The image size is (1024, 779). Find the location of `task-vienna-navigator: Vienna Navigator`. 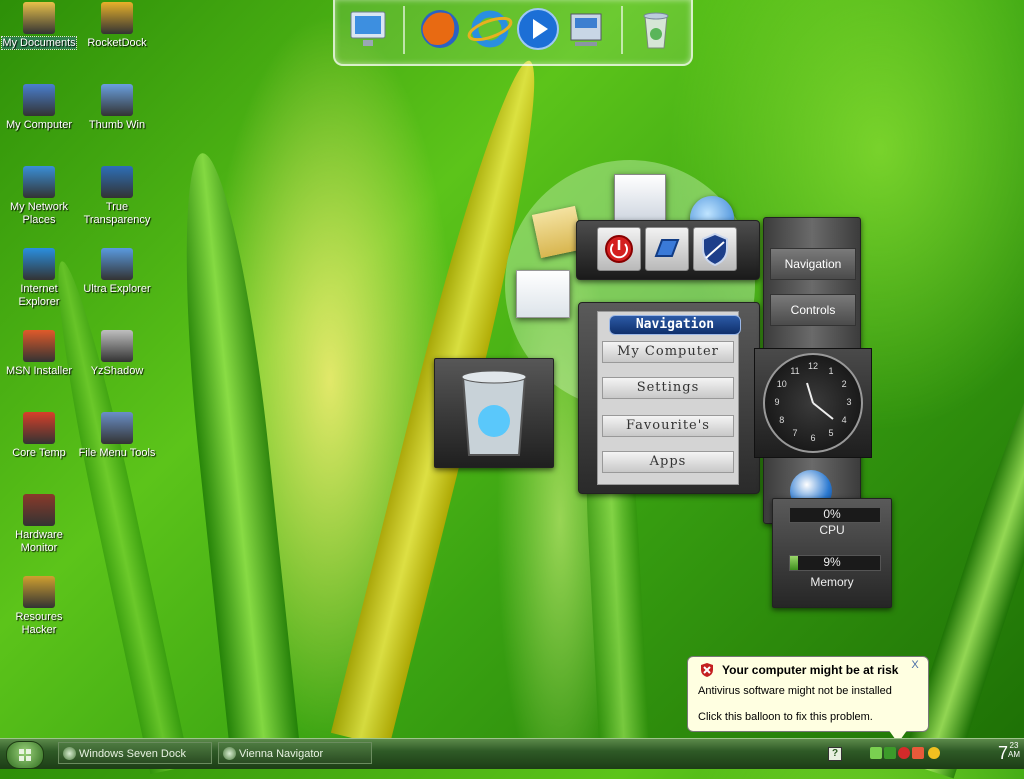

task-vienna-navigator: Vienna Navigator is located at coordinates (295, 753).